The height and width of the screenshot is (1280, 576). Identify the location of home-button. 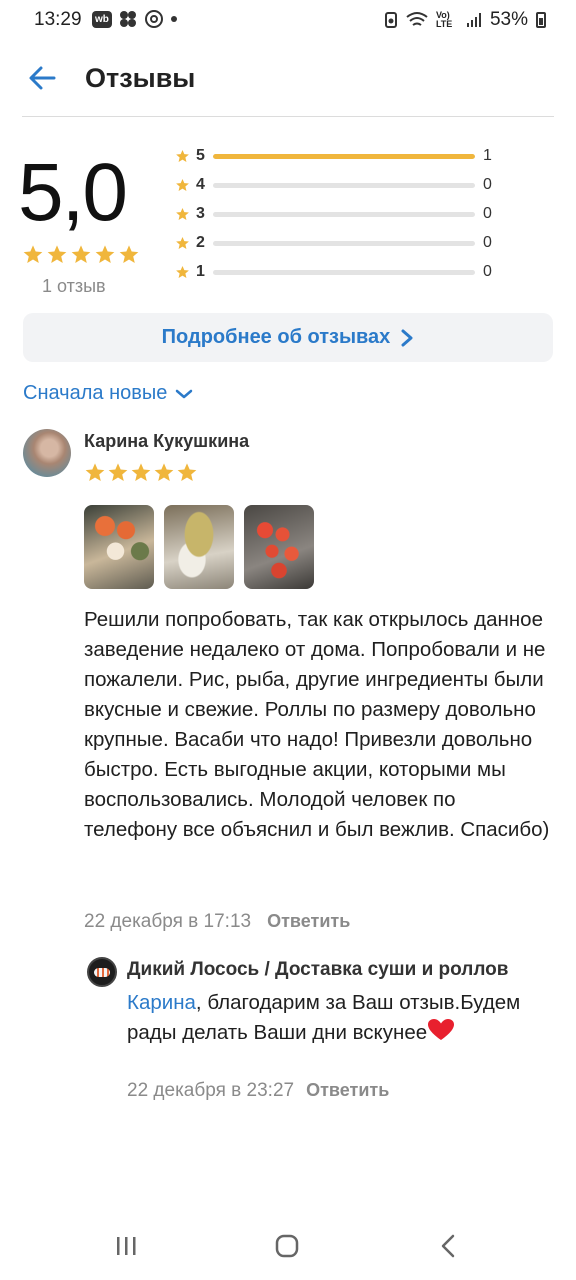
(287, 1246).